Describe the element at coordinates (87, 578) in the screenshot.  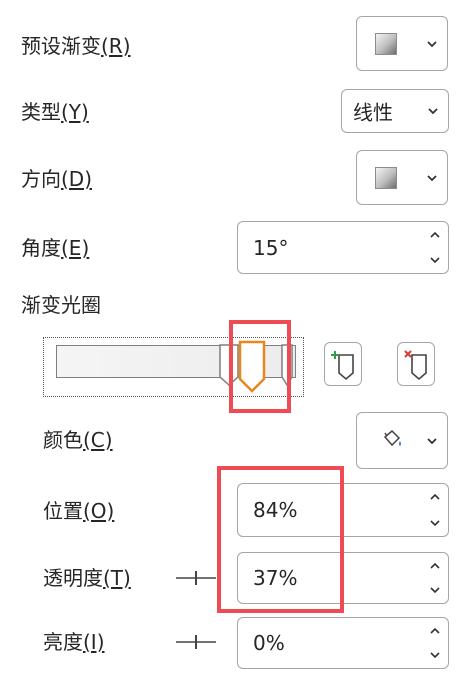
I see `transparency-label: 透明度(T)` at that location.